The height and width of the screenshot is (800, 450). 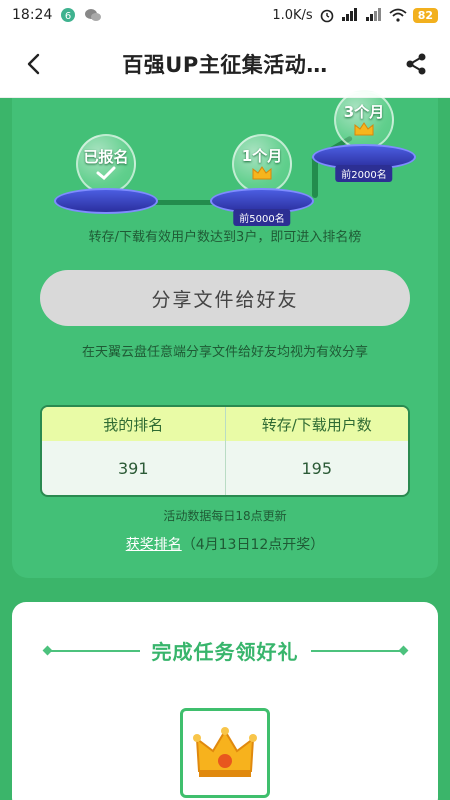 I want to click on stage-label: 已报名, so click(x=106, y=157).